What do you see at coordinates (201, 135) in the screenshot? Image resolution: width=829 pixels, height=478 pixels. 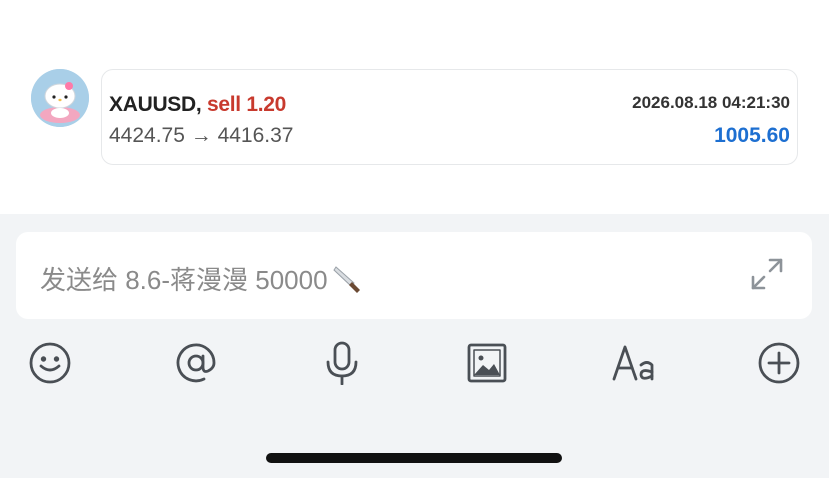 I see `price-change: 4424.75 → 4416.37` at bounding box center [201, 135].